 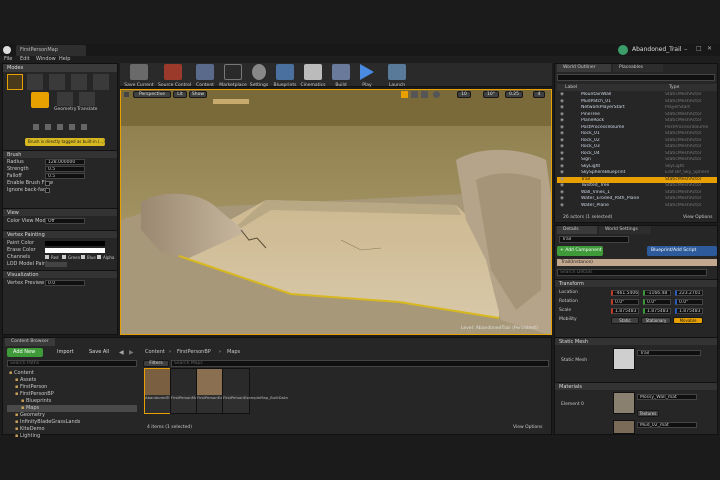 I want to click on perspective-button: Perspective, so click(x=152, y=94).